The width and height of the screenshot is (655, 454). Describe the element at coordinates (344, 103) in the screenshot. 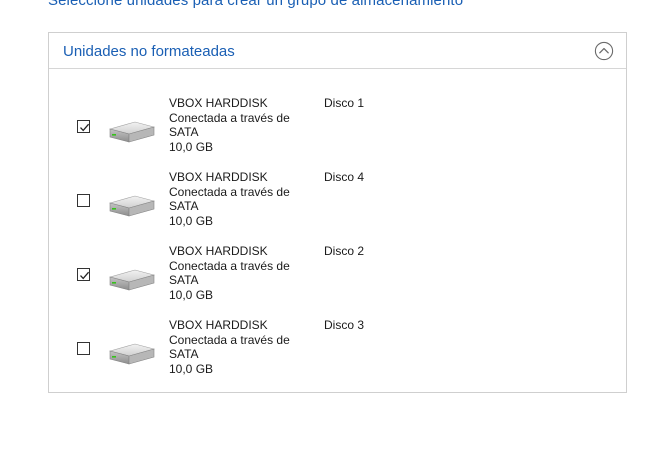

I see `disk-label: Disco 1` at that location.